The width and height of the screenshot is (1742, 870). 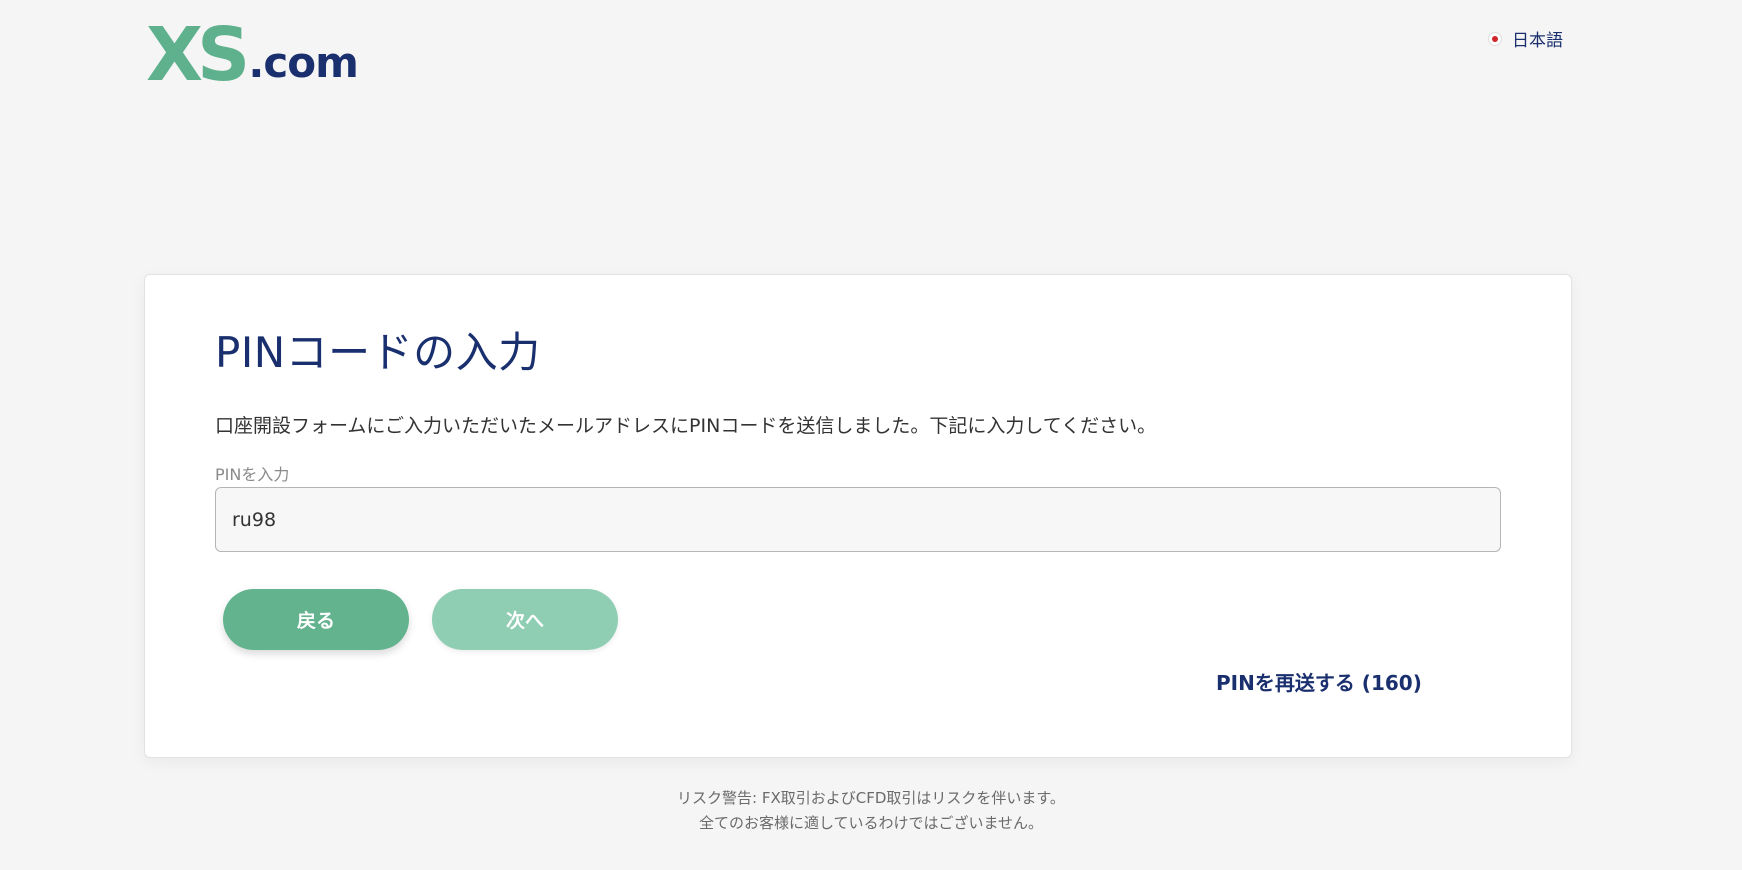 I want to click on back-button: 戻る, so click(x=316, y=619).